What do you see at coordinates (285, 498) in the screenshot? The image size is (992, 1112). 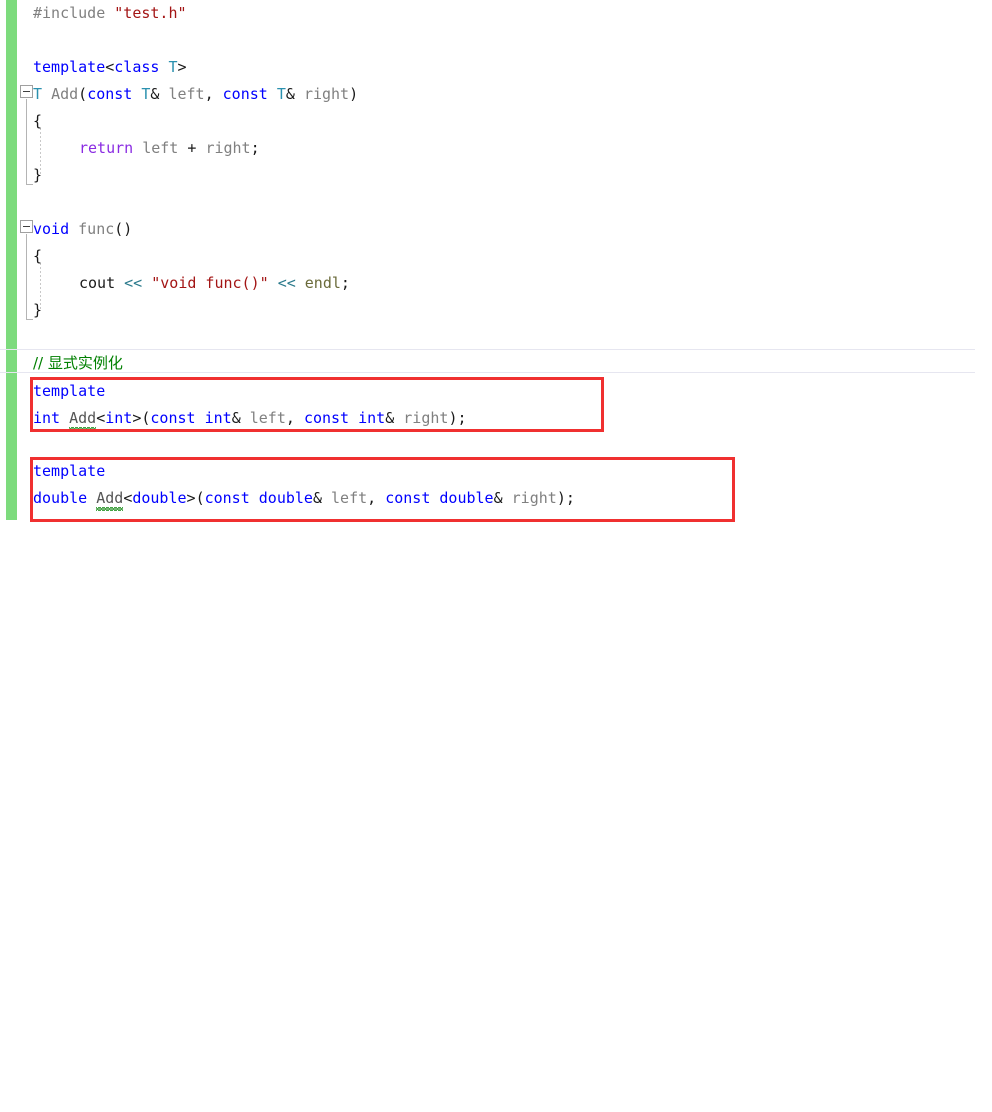 I see `param-type-1: double` at bounding box center [285, 498].